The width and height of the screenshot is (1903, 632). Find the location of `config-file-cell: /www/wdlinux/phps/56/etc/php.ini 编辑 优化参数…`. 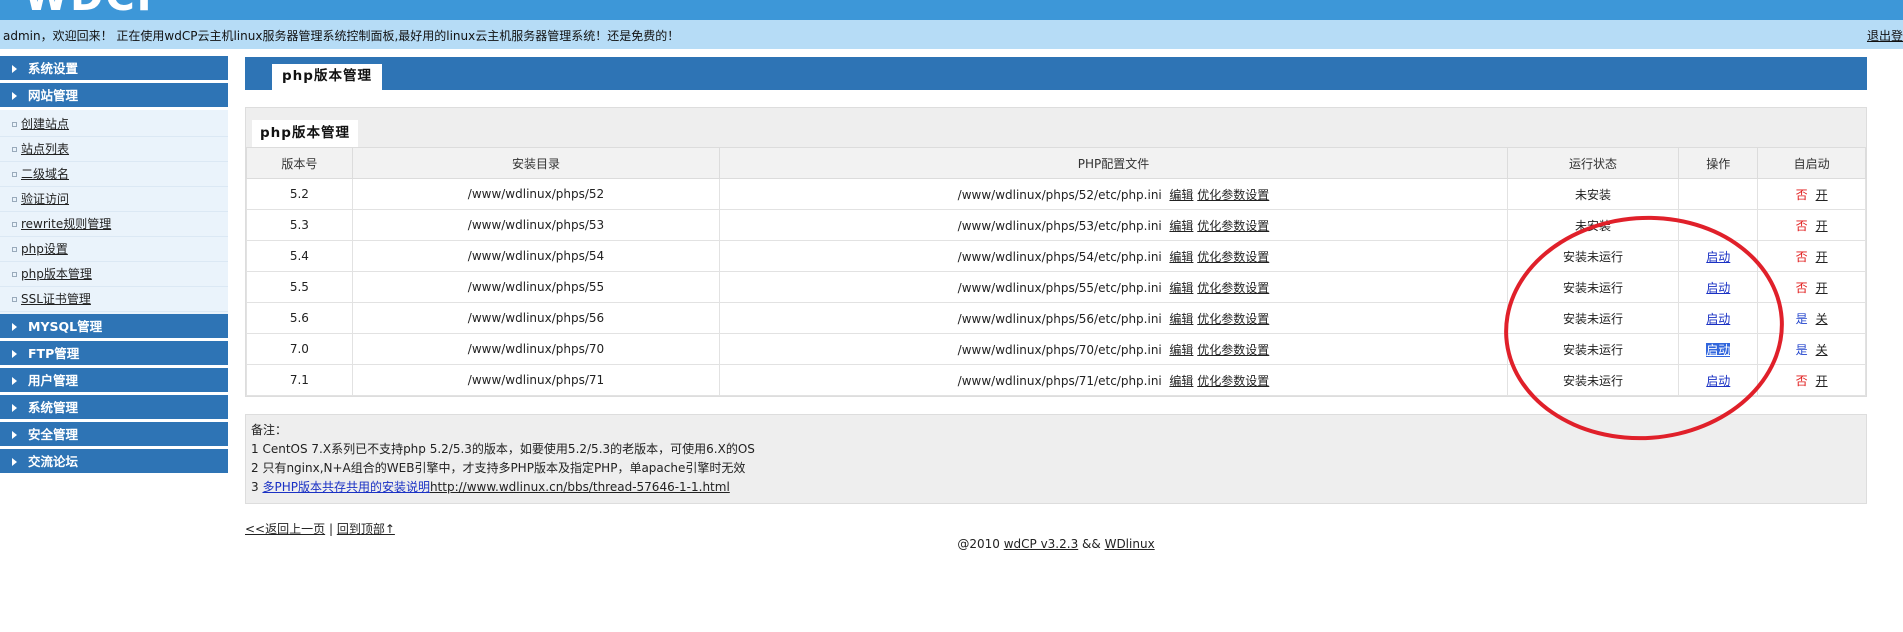

config-file-cell: /www/wdlinux/phps/56/etc/php.ini 编辑 优化参数… is located at coordinates (1113, 318).